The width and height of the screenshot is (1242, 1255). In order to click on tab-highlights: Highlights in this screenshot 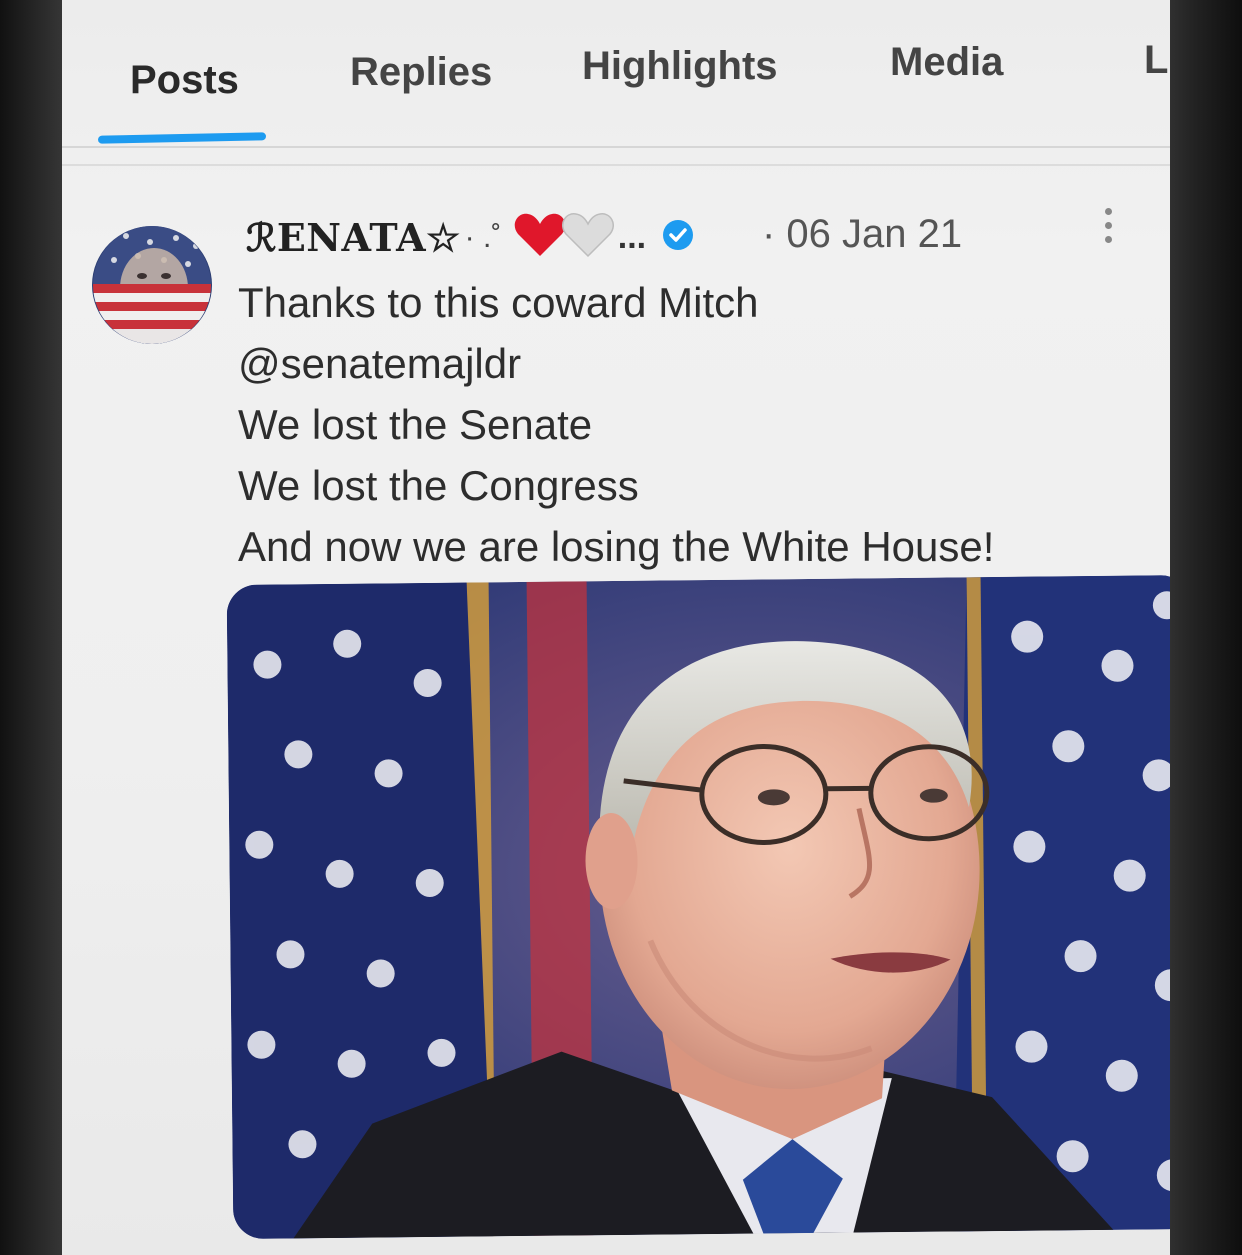, I will do `click(680, 66)`.